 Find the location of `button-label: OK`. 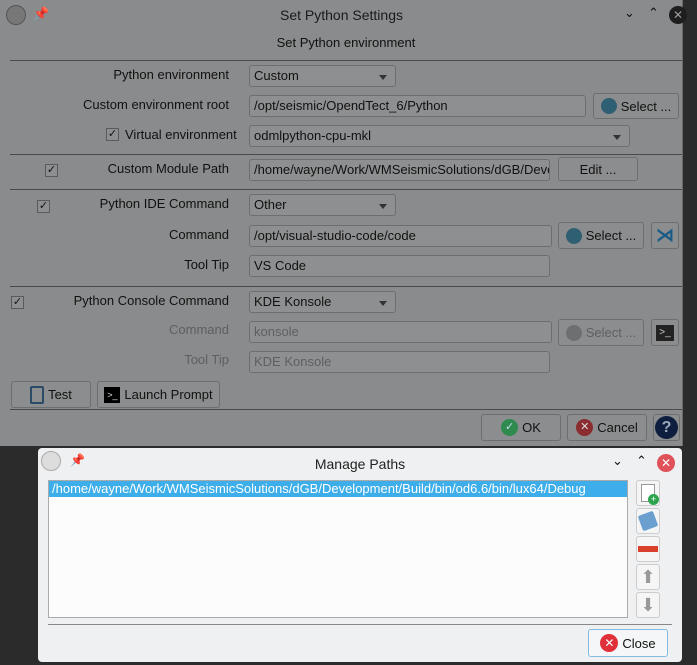

button-label: OK is located at coordinates (531, 427).